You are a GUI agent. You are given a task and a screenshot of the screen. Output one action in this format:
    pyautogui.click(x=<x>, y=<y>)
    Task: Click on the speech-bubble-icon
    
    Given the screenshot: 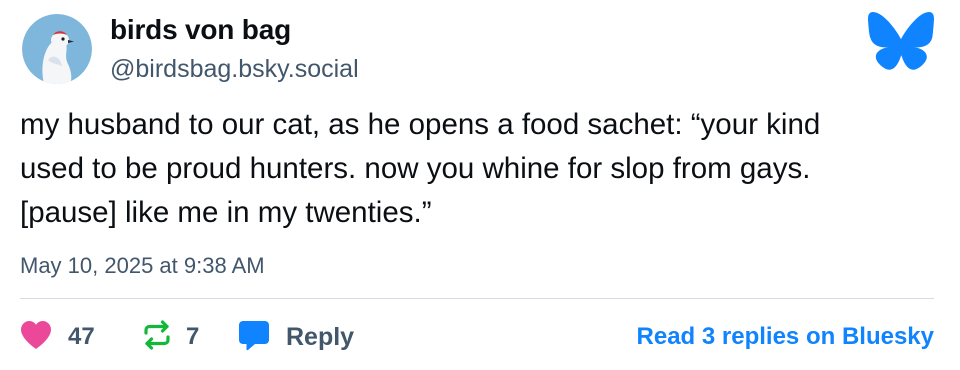 What is the action you would take?
    pyautogui.click(x=254, y=337)
    